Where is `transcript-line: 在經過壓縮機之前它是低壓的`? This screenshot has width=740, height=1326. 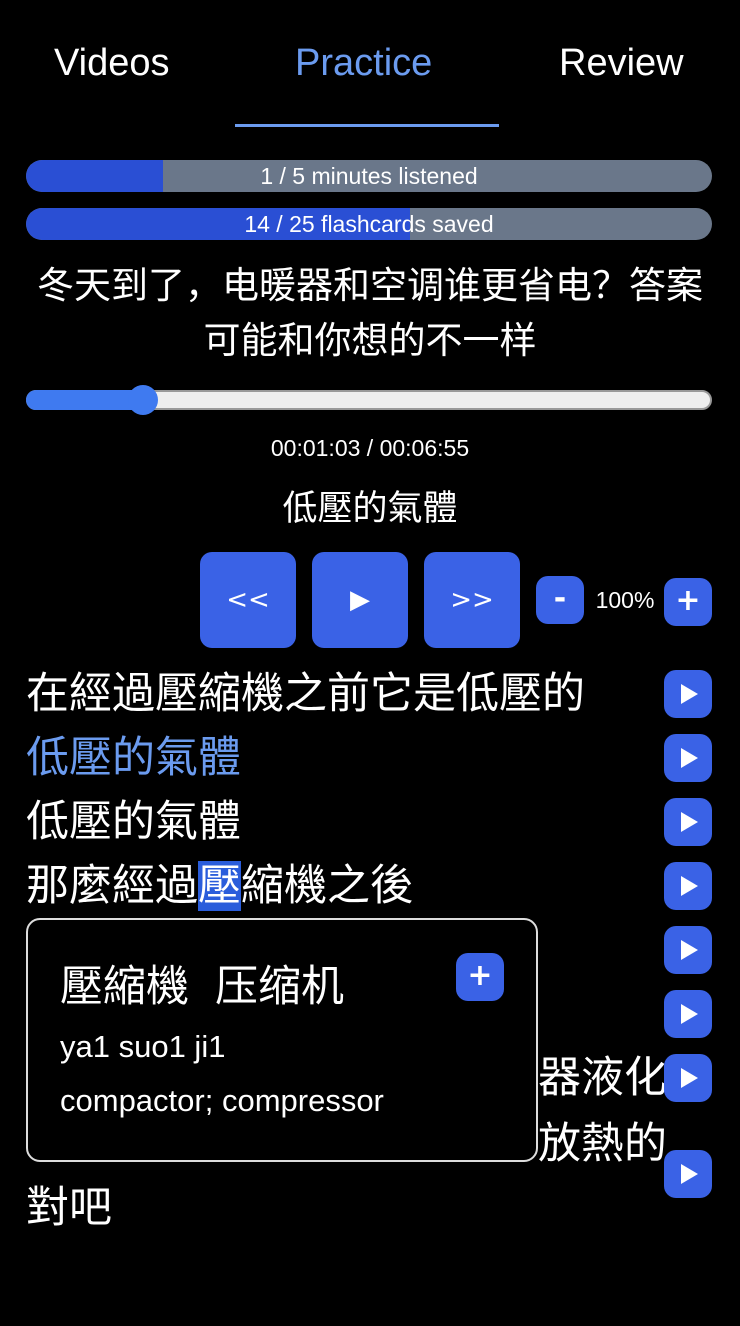
transcript-line: 在經過壓縮機之前它是低壓的 is located at coordinates (305, 694).